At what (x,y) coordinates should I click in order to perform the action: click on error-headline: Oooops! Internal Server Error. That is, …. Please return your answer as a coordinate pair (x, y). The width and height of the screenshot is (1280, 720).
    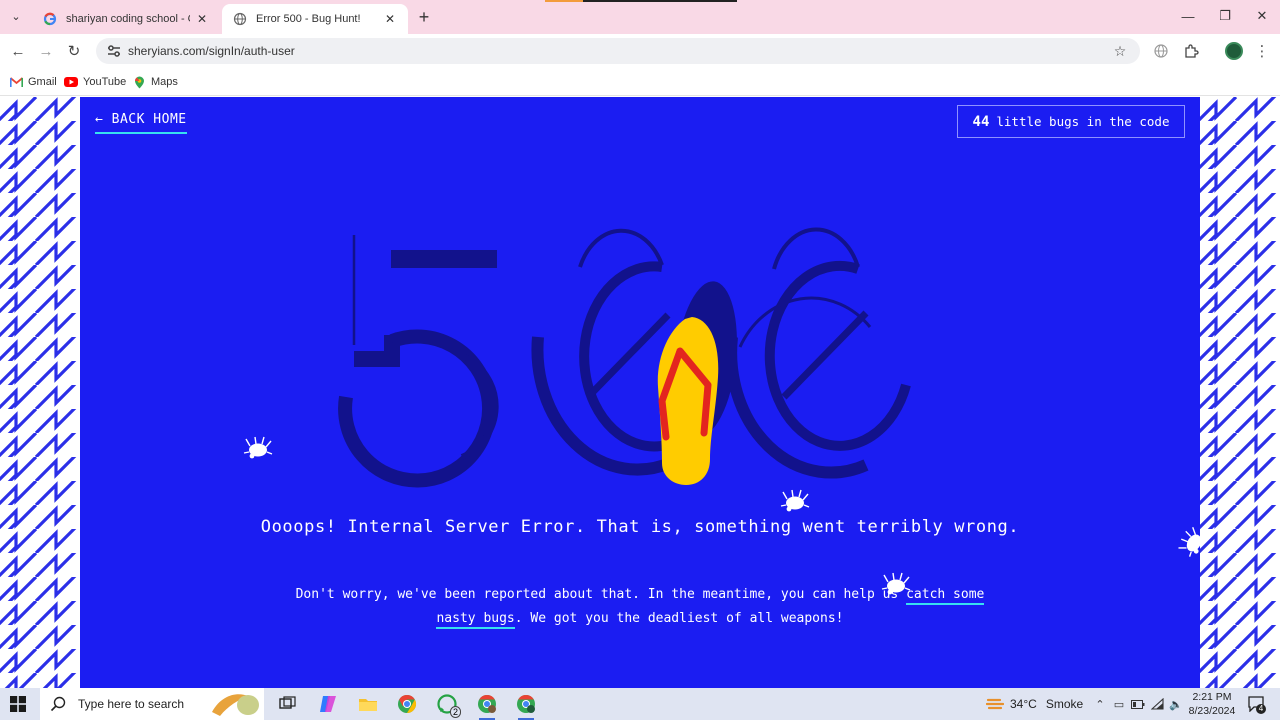
    Looking at the image, I should click on (640, 527).